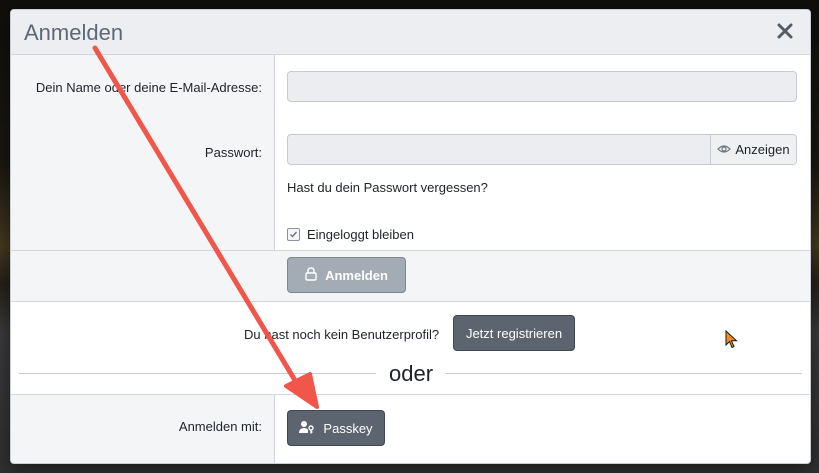  I want to click on dialog-title: Anmelden, so click(74, 32).